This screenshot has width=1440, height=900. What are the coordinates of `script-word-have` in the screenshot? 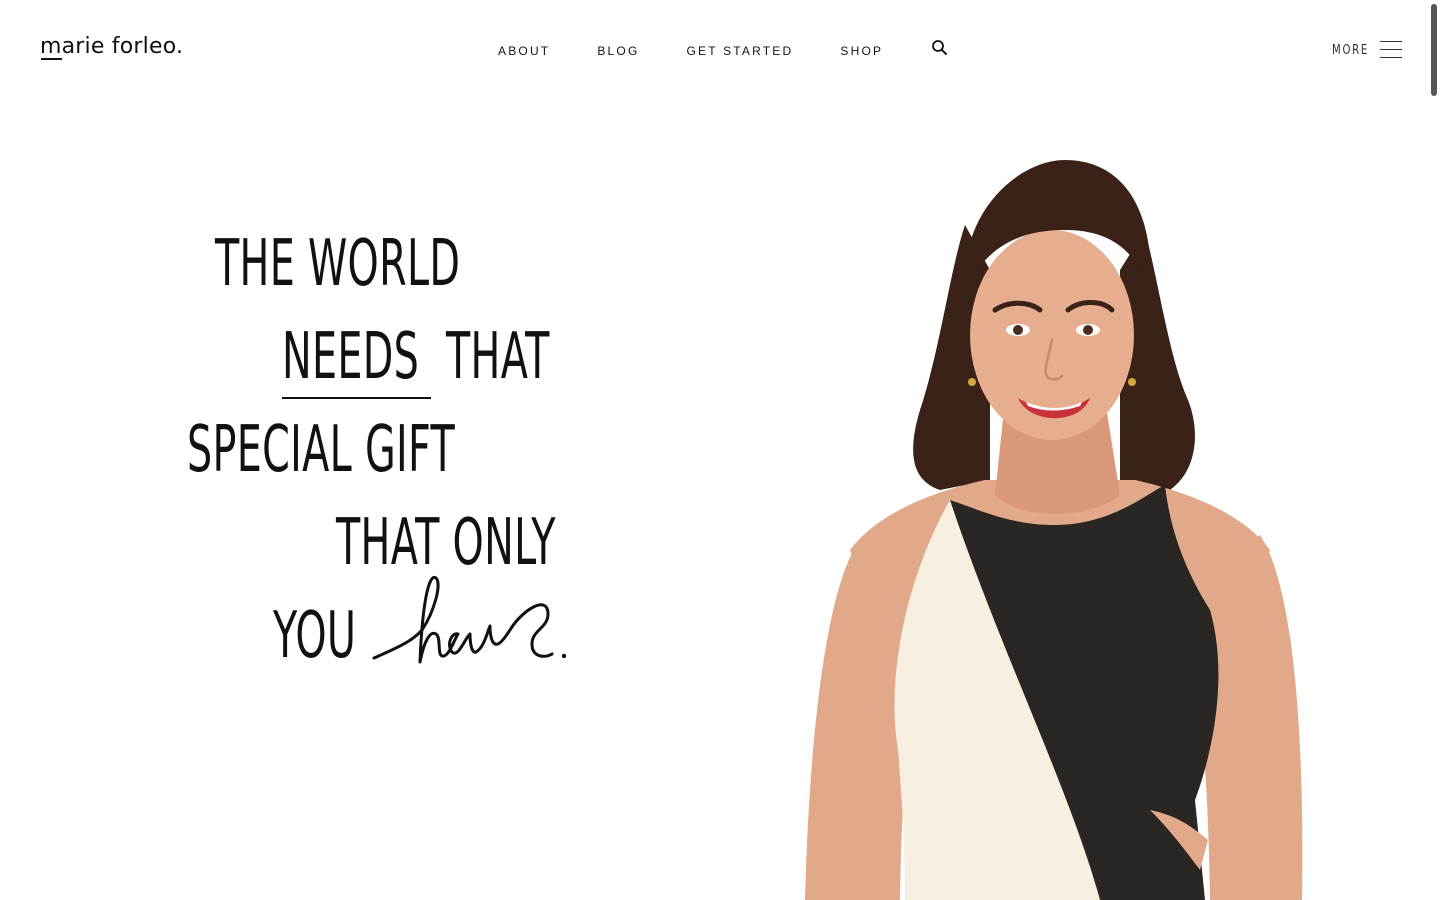 It's located at (469, 619).